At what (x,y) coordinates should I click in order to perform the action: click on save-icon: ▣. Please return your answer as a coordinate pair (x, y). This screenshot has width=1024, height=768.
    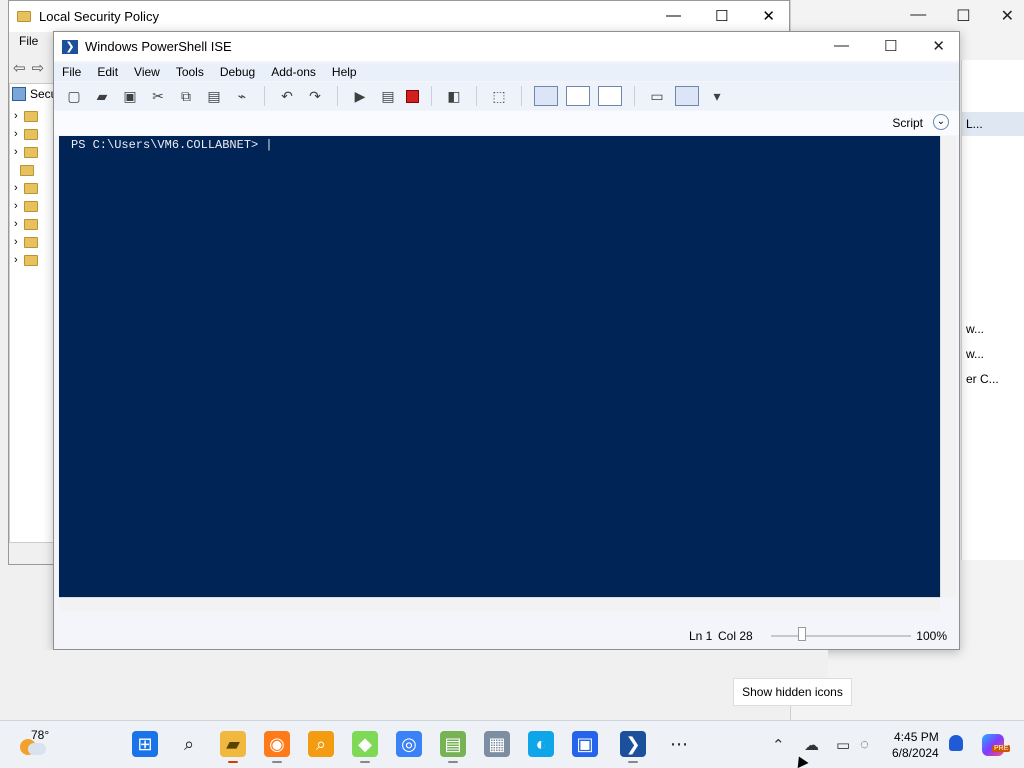
    Looking at the image, I should click on (130, 96).